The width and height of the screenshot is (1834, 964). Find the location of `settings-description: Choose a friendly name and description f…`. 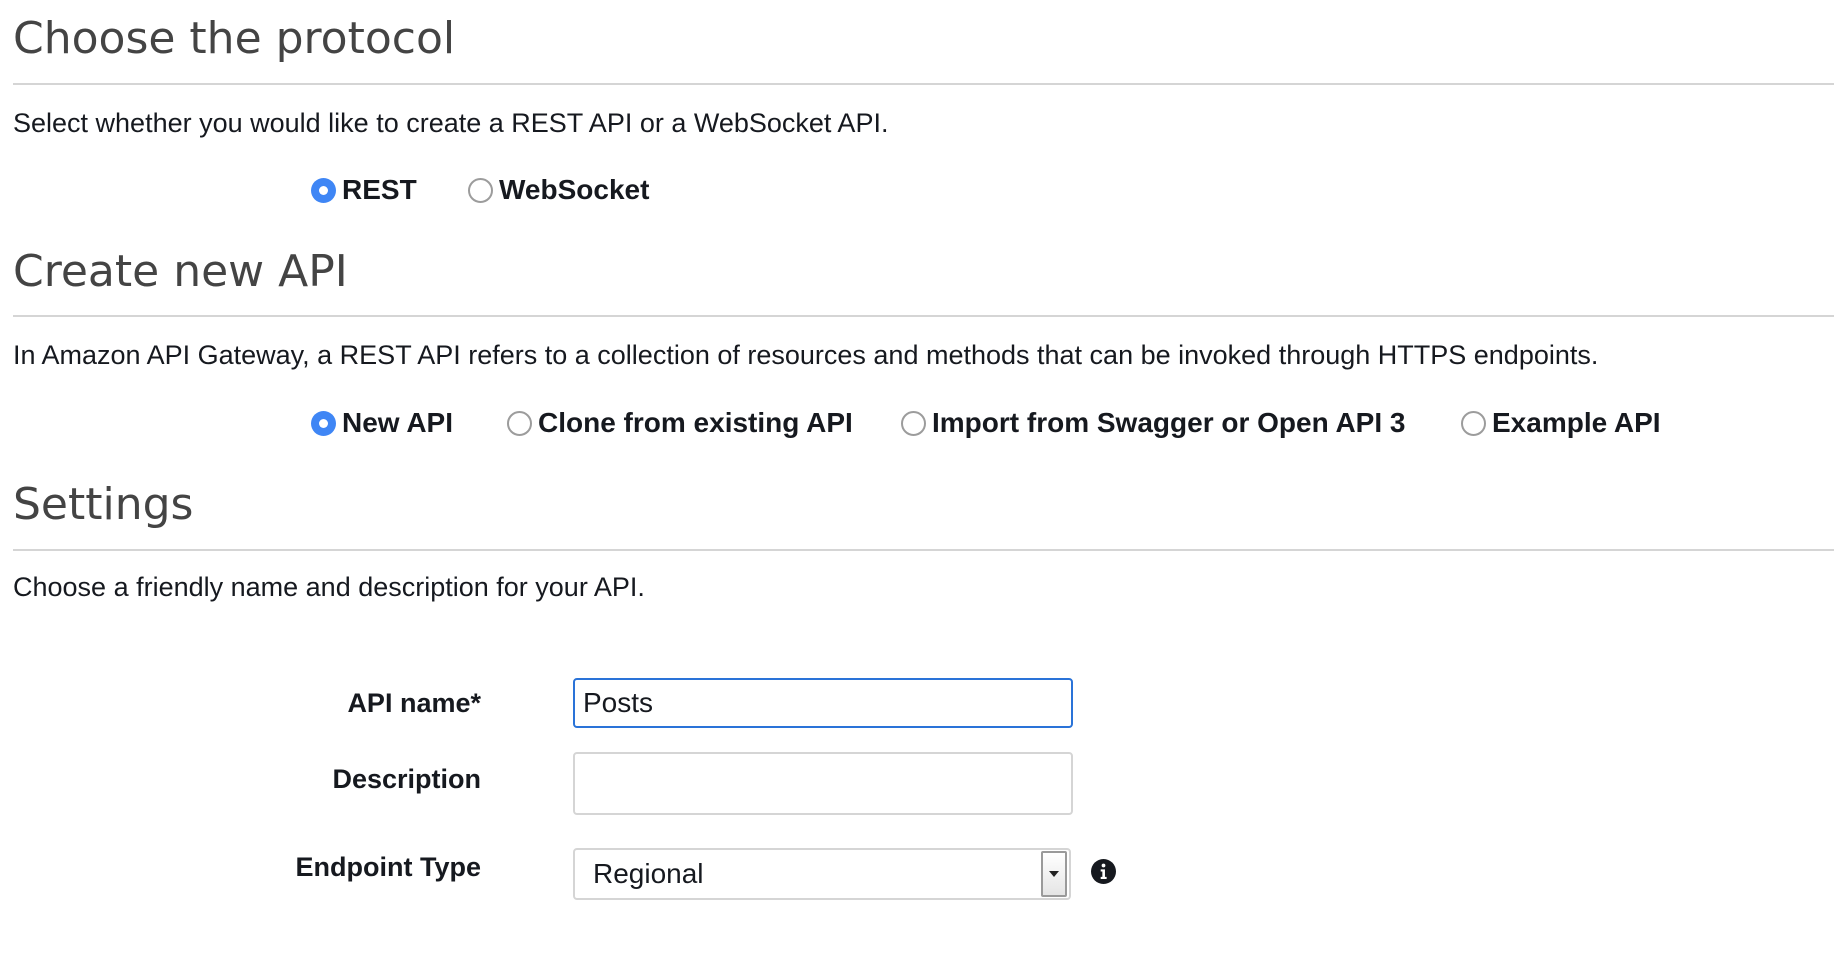

settings-description: Choose a friendly name and description f… is located at coordinates (329, 587).